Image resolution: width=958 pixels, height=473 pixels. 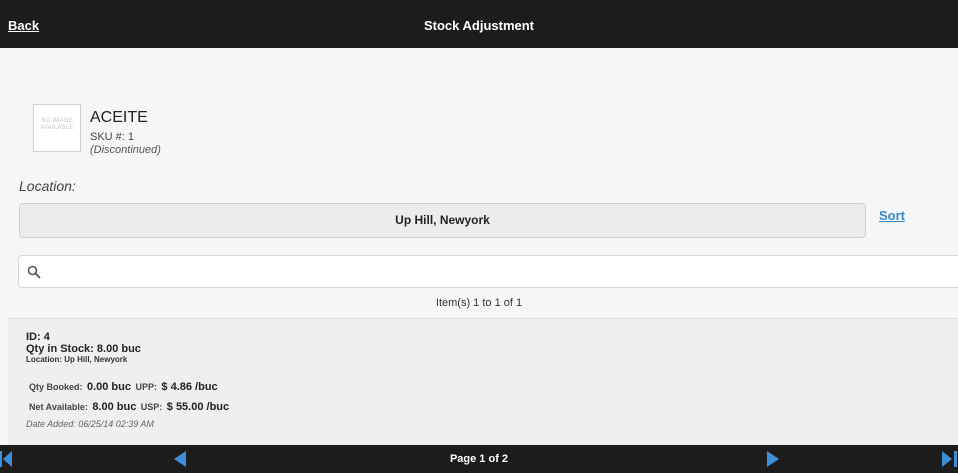 What do you see at coordinates (58, 407) in the screenshot?
I see `net-available-label: Net Available:` at bounding box center [58, 407].